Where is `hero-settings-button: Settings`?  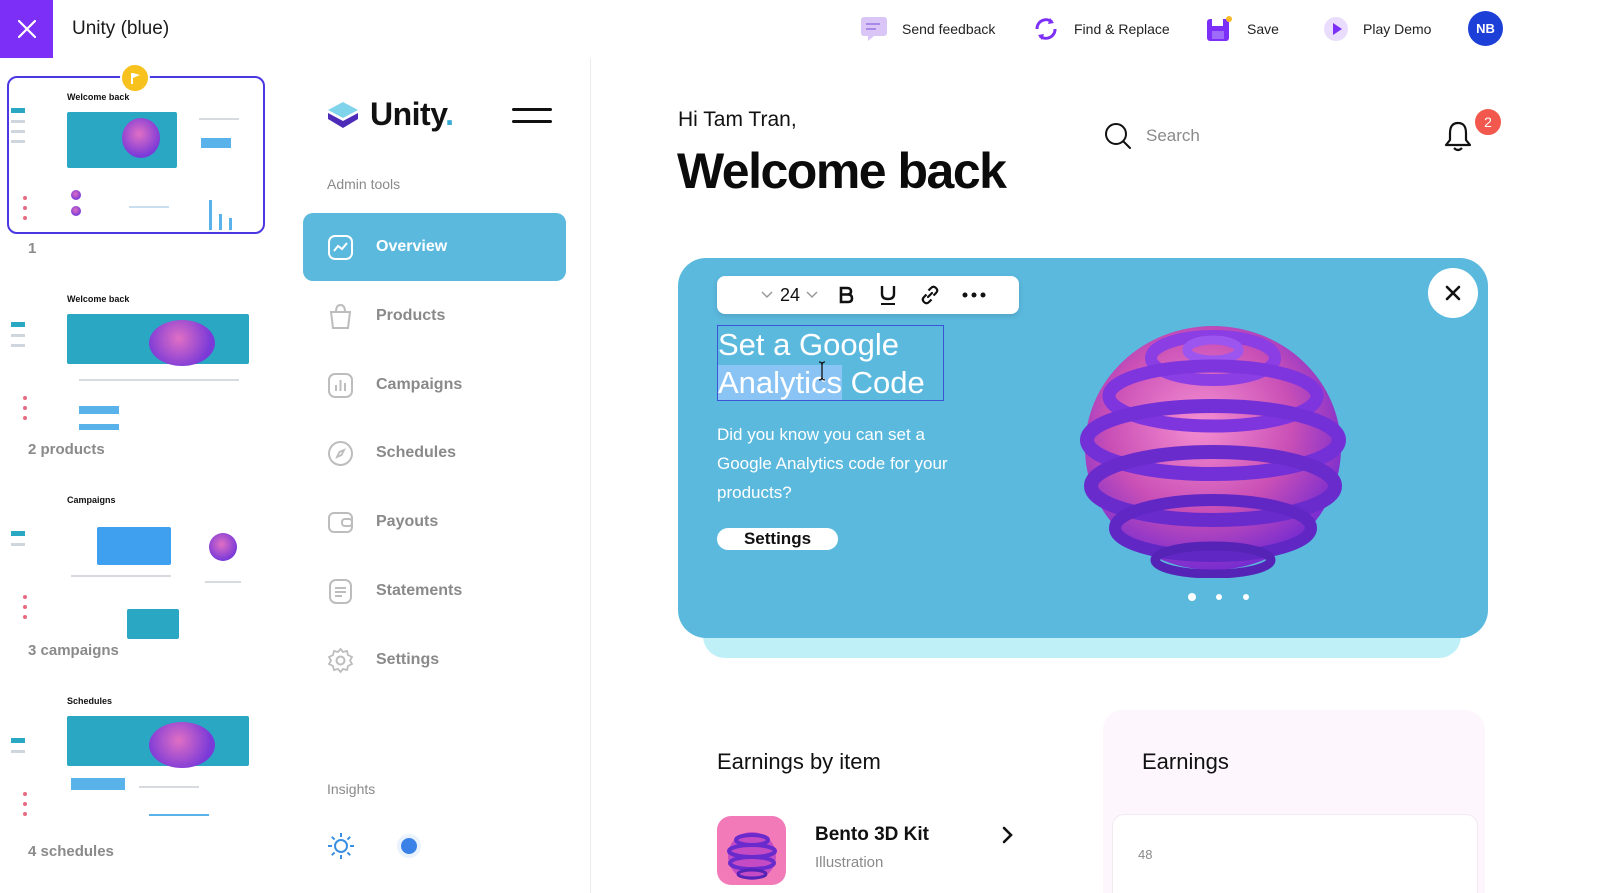 hero-settings-button: Settings is located at coordinates (777, 539).